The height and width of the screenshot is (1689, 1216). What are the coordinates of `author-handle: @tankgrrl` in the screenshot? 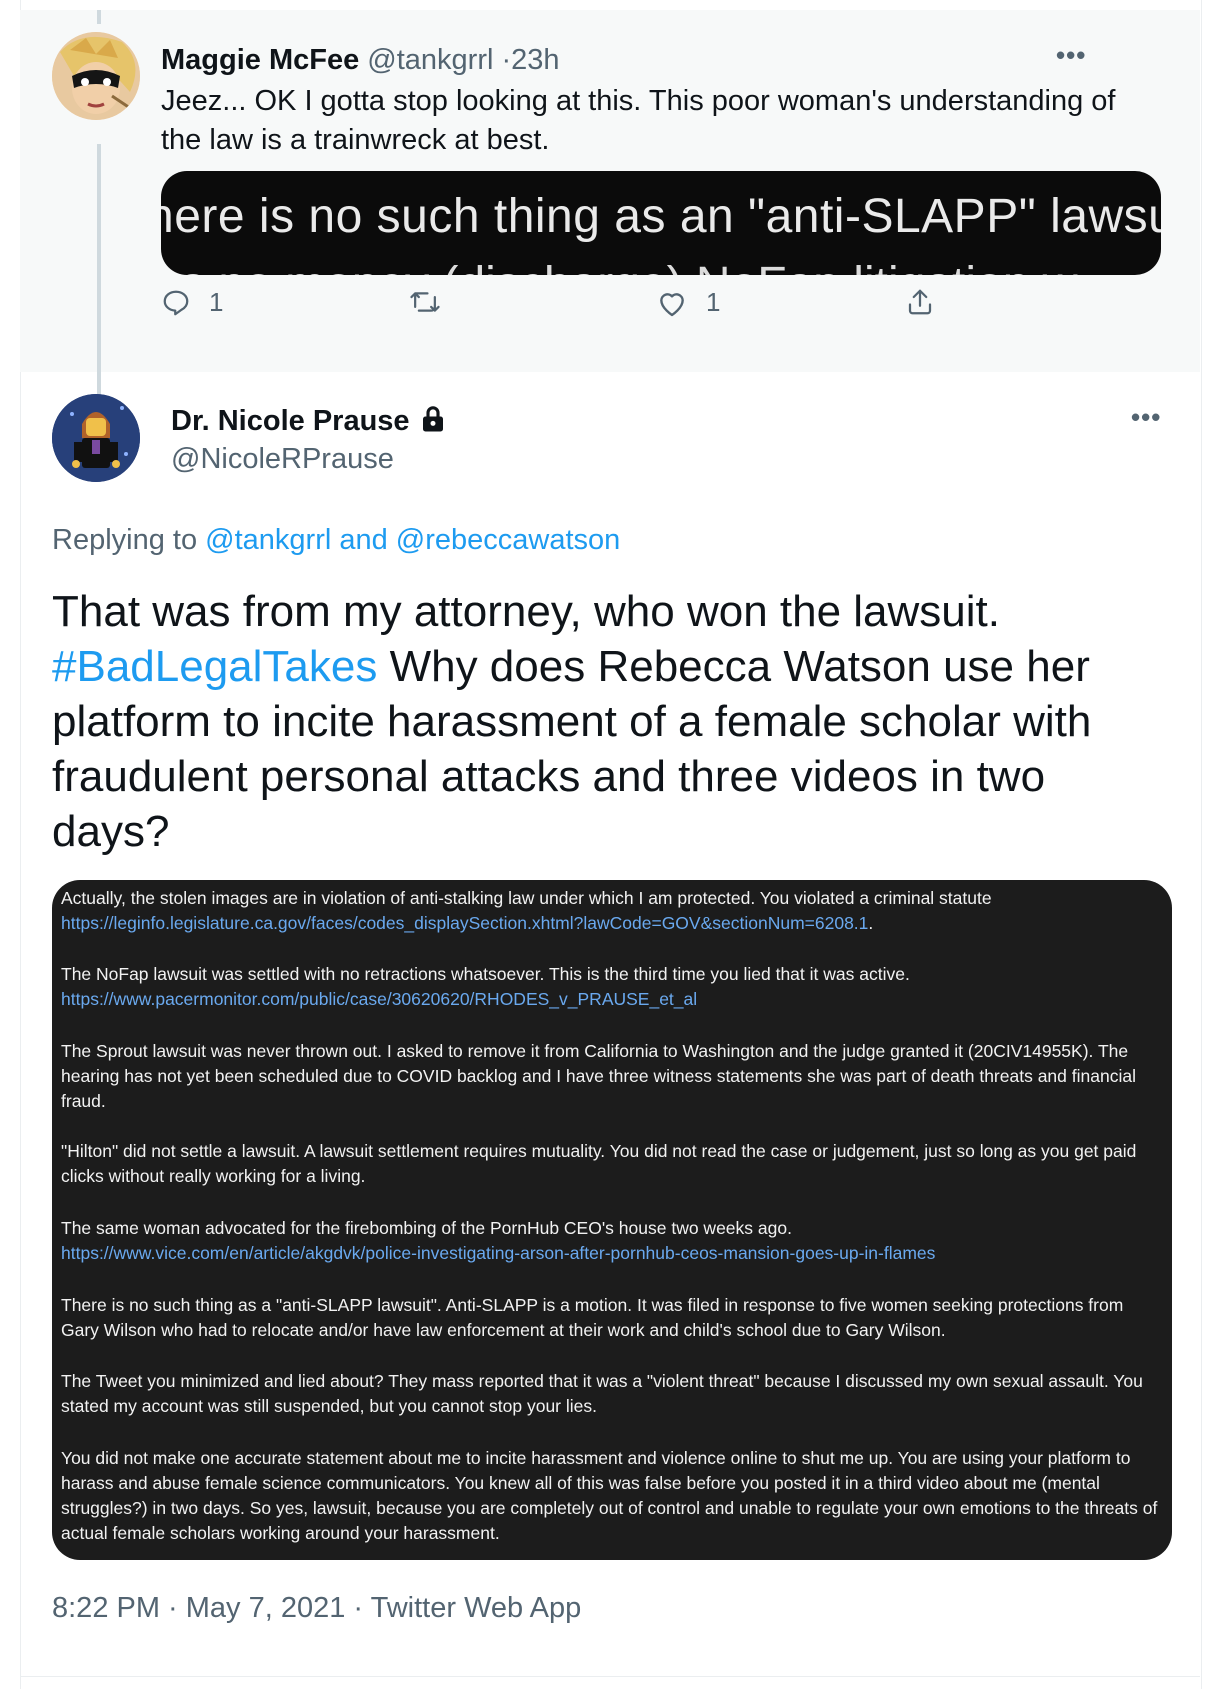 It's located at (430, 60).